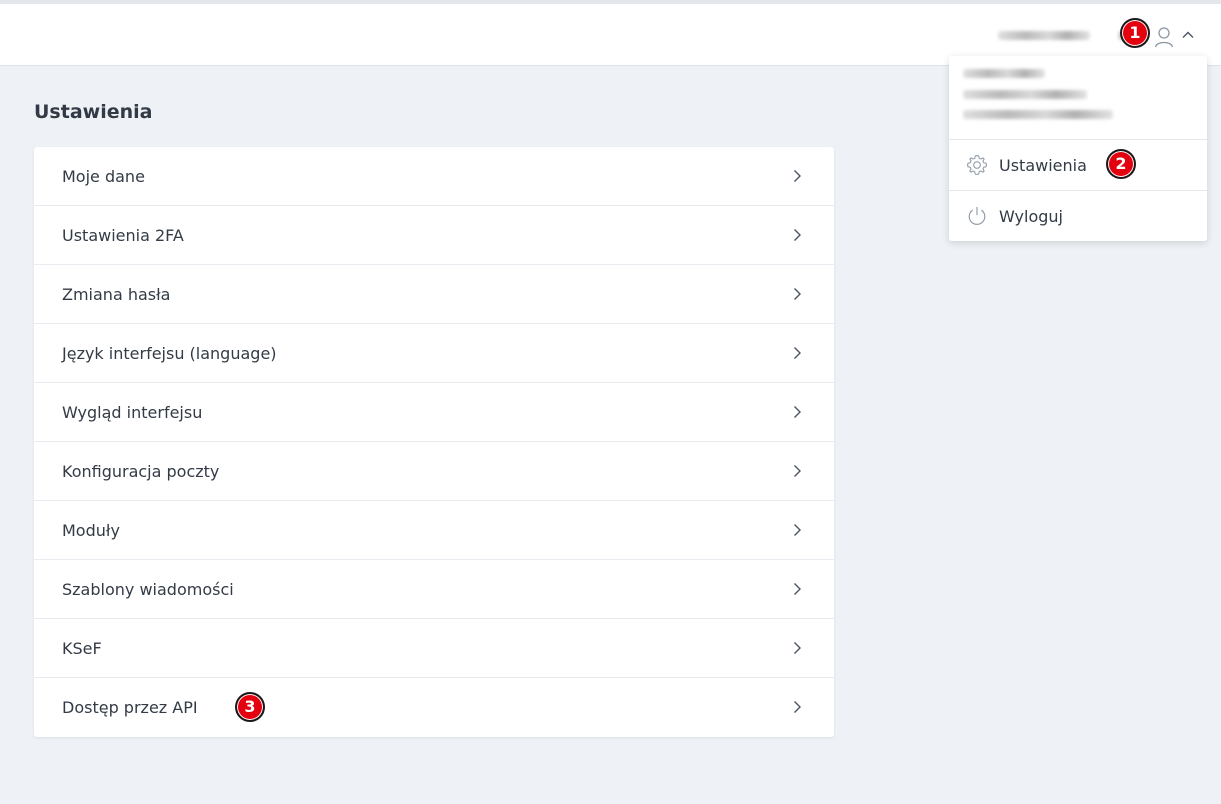  I want to click on dropdown-item-logout-wrap: Wyloguj, so click(1078, 215).